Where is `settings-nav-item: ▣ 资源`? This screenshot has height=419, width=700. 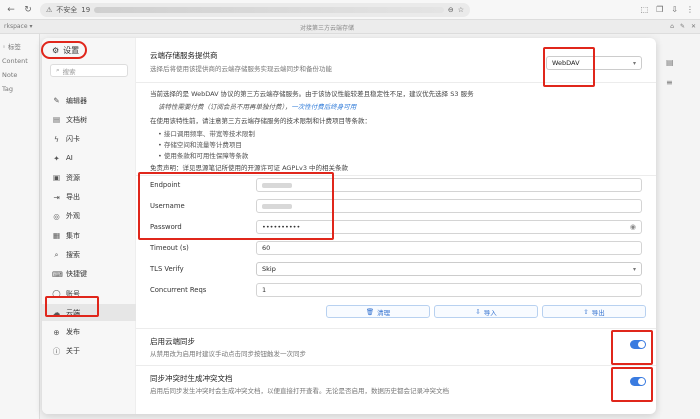
settings-nav-item: ▣ 资源 is located at coordinates (89, 177).